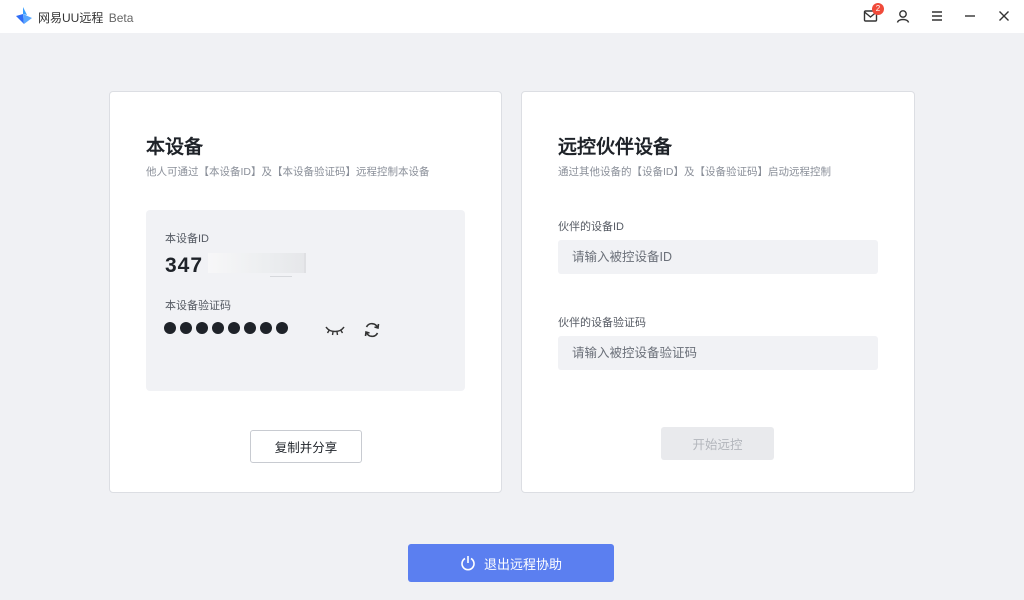  I want to click on close-icon, so click(1004, 16).